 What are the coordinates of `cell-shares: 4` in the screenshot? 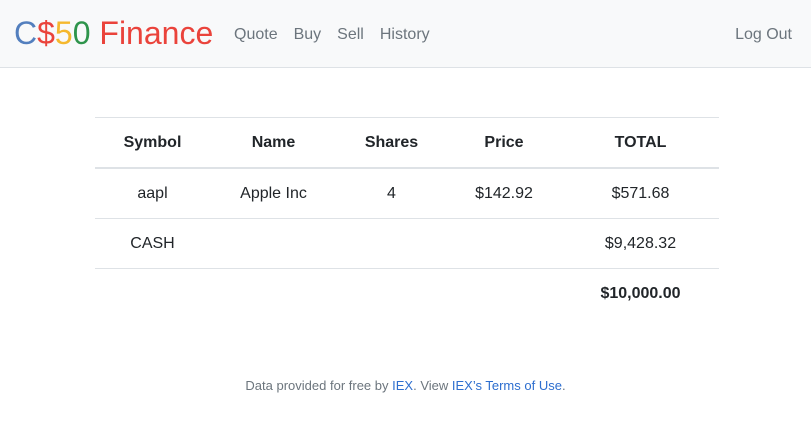 It's located at (391, 193).